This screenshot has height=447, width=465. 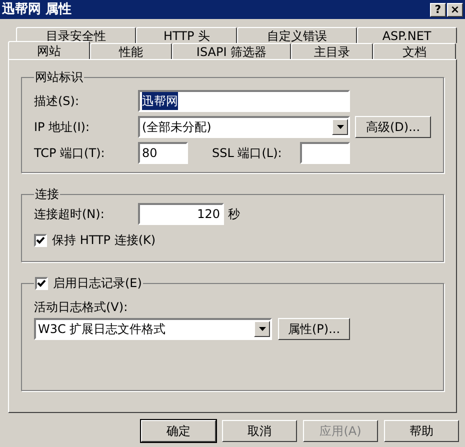 What do you see at coordinates (49, 50) in the screenshot?
I see `tab: 网站` at bounding box center [49, 50].